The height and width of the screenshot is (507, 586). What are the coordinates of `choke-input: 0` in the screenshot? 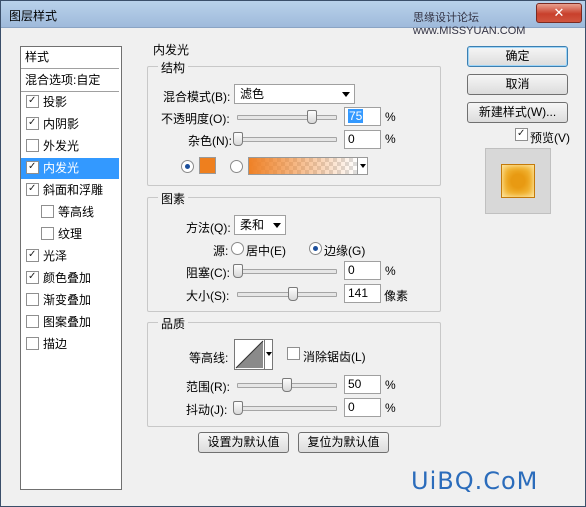 It's located at (362, 270).